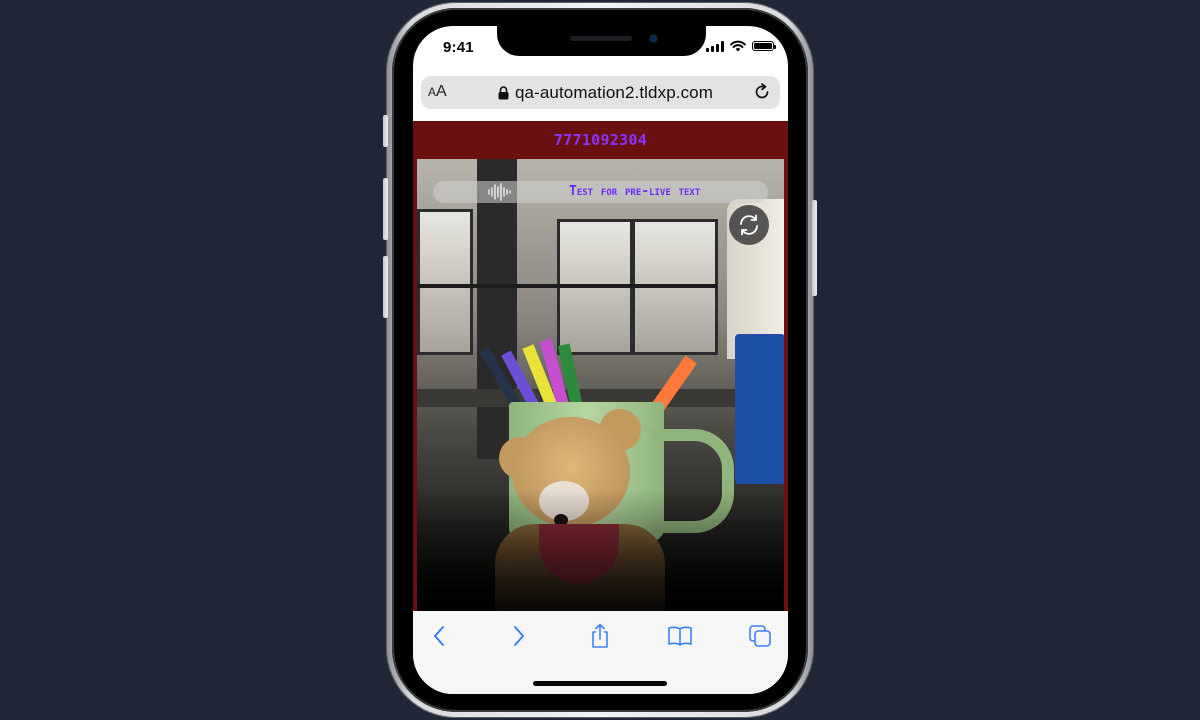 The height and width of the screenshot is (720, 1200). I want to click on lock-icon, so click(503, 93).